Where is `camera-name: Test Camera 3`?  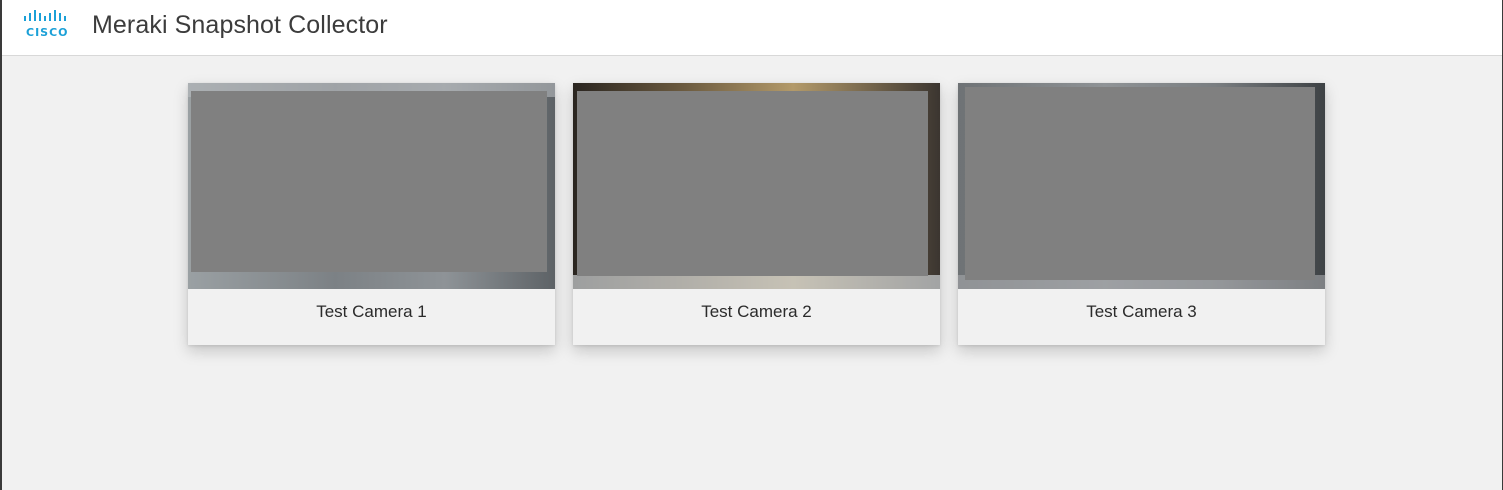 camera-name: Test Camera 3 is located at coordinates (1141, 311).